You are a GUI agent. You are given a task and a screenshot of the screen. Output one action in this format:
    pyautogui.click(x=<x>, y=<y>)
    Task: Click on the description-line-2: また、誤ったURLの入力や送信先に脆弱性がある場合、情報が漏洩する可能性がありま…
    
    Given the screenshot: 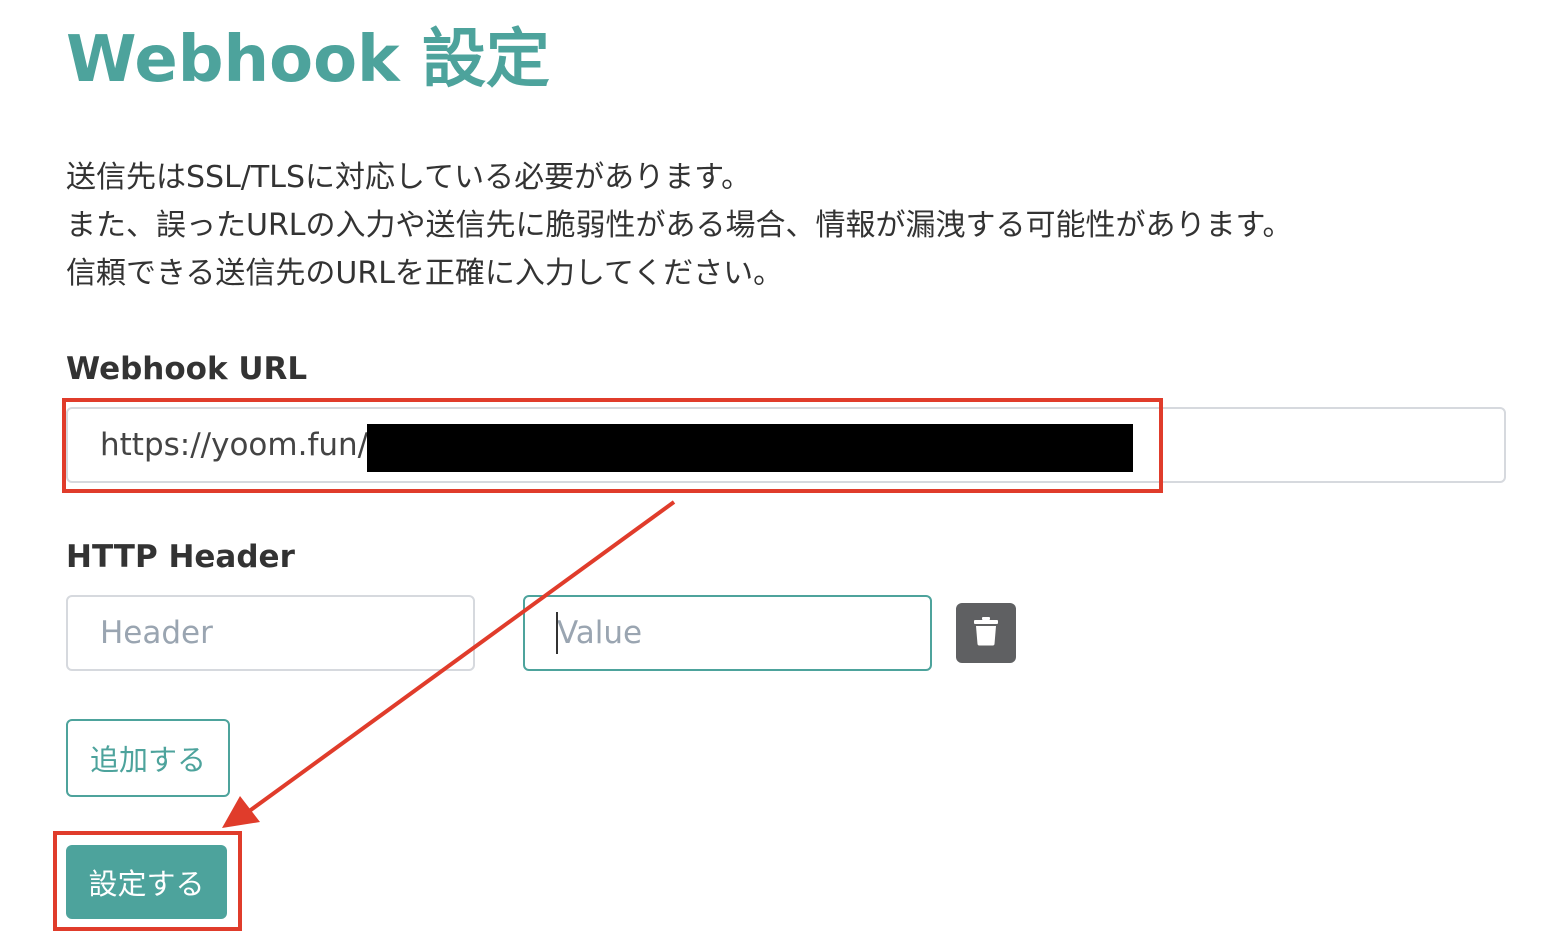 What is the action you would take?
    pyautogui.click(x=679, y=225)
    